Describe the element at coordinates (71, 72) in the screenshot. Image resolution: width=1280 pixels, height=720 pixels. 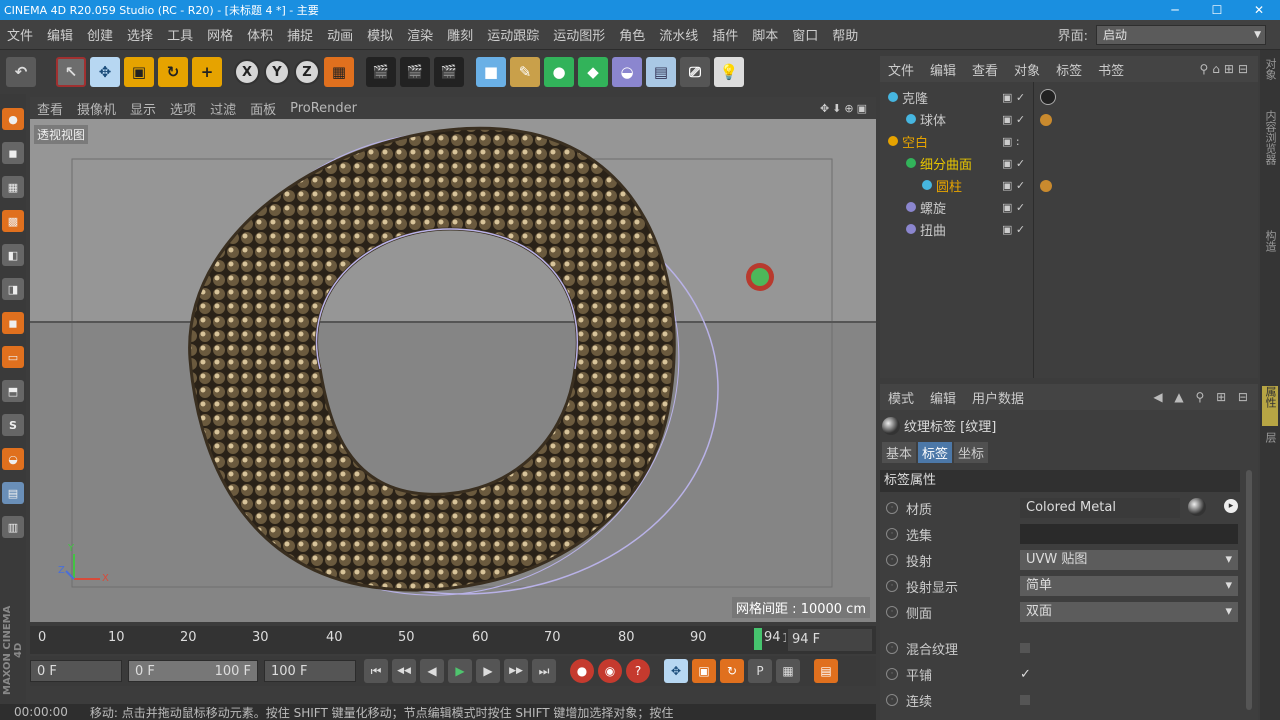
I see `select-tool-button: ↖` at that location.